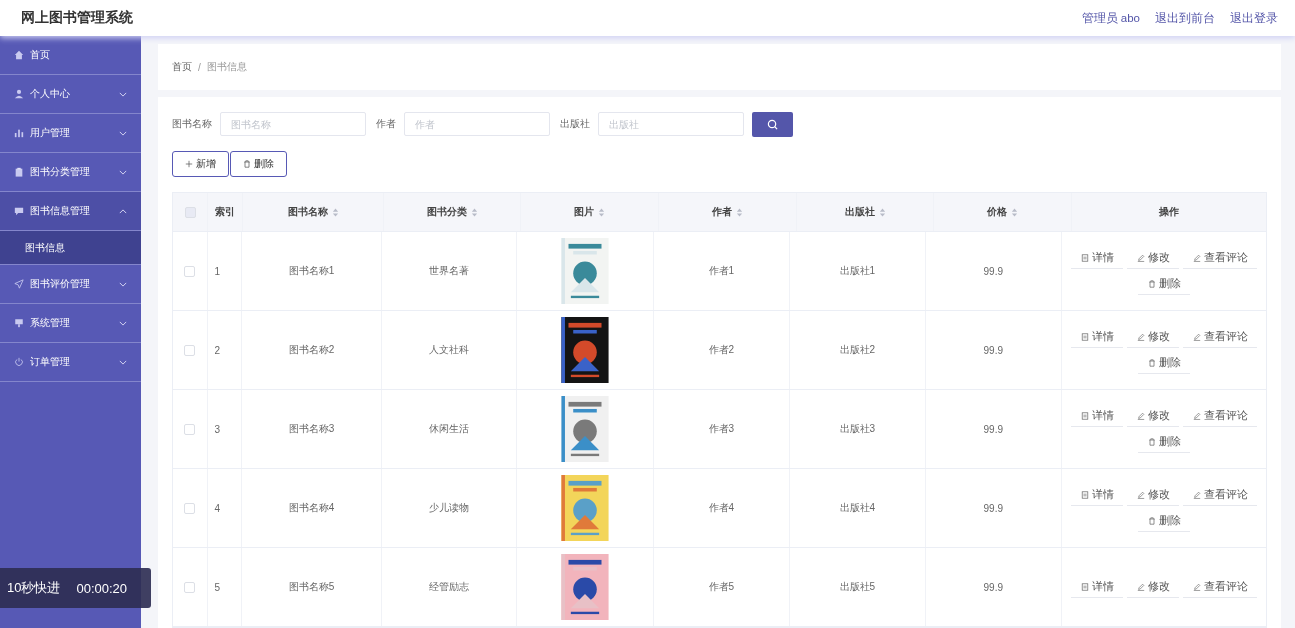 The height and width of the screenshot is (628, 1295). What do you see at coordinates (34, 588) in the screenshot?
I see `fast-forward-label: 10秒快进` at bounding box center [34, 588].